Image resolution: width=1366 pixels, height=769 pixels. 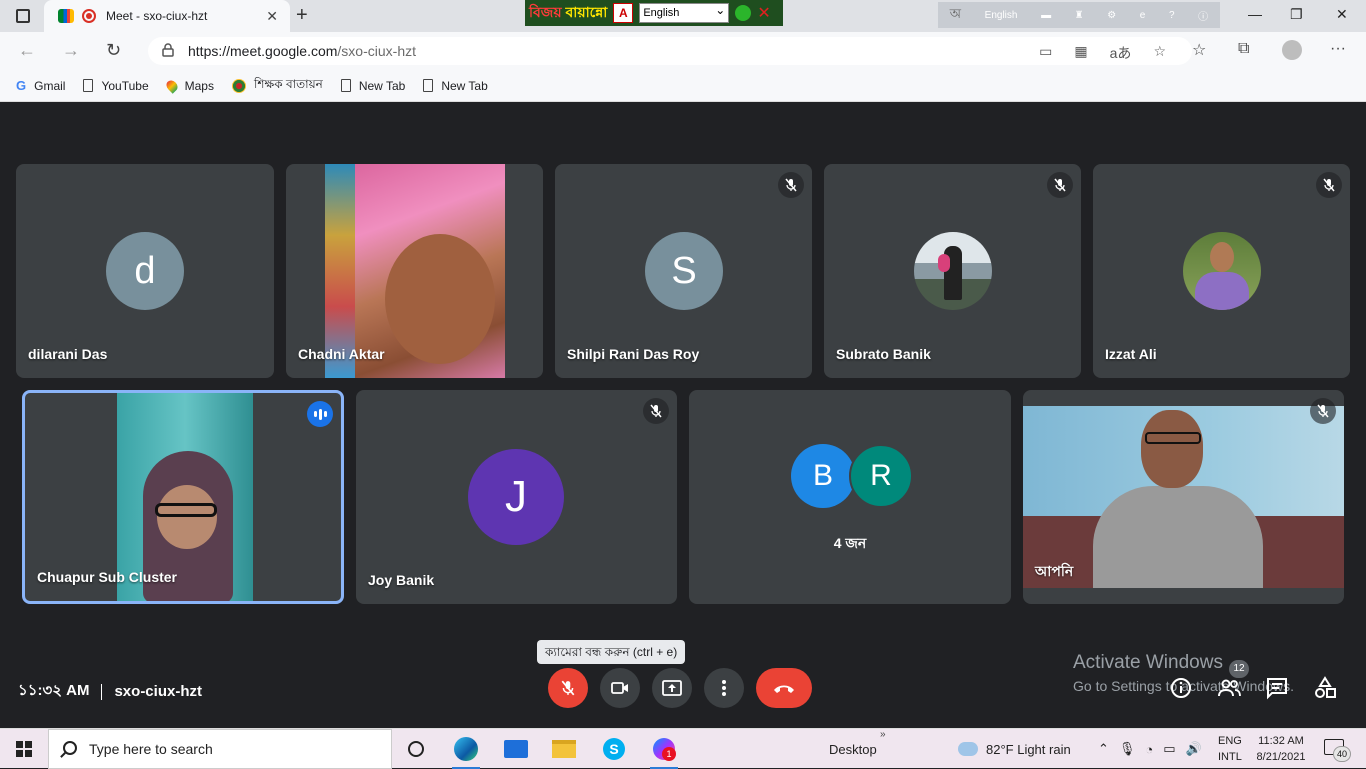 I want to click on bijoy-close-icon: ✕, so click(x=763, y=13).